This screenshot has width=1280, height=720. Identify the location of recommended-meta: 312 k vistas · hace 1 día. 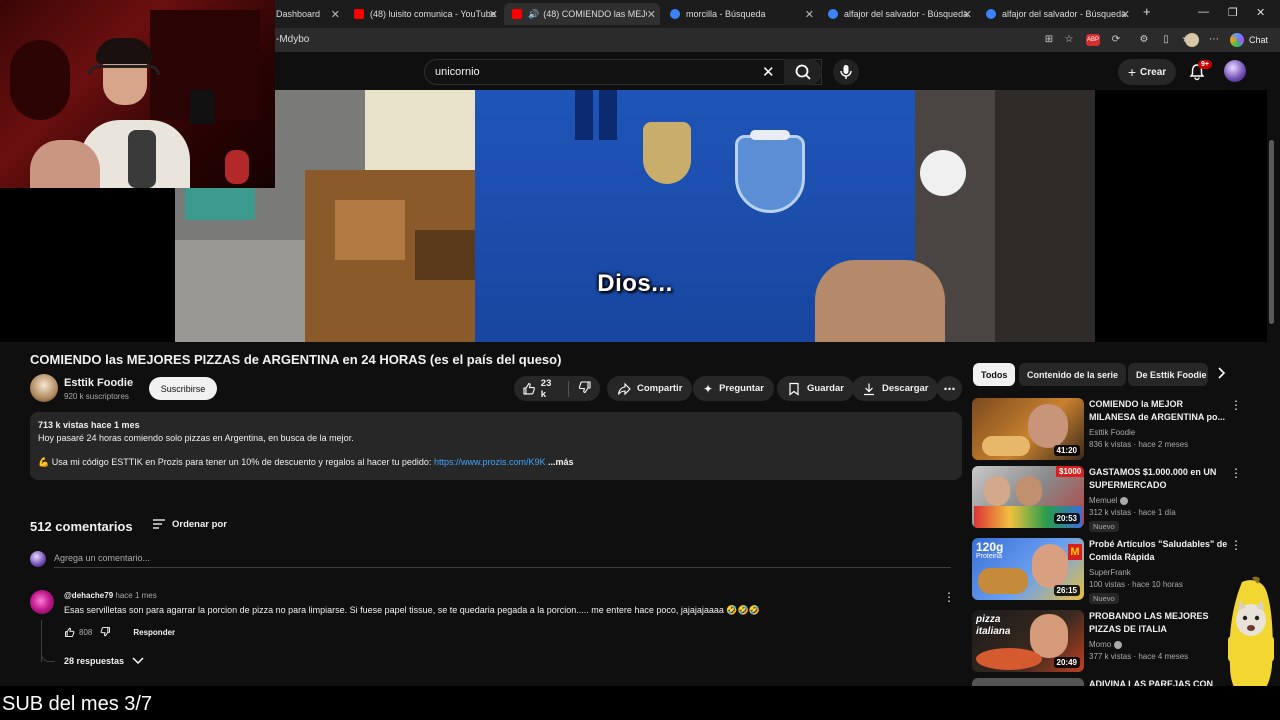
(1132, 512).